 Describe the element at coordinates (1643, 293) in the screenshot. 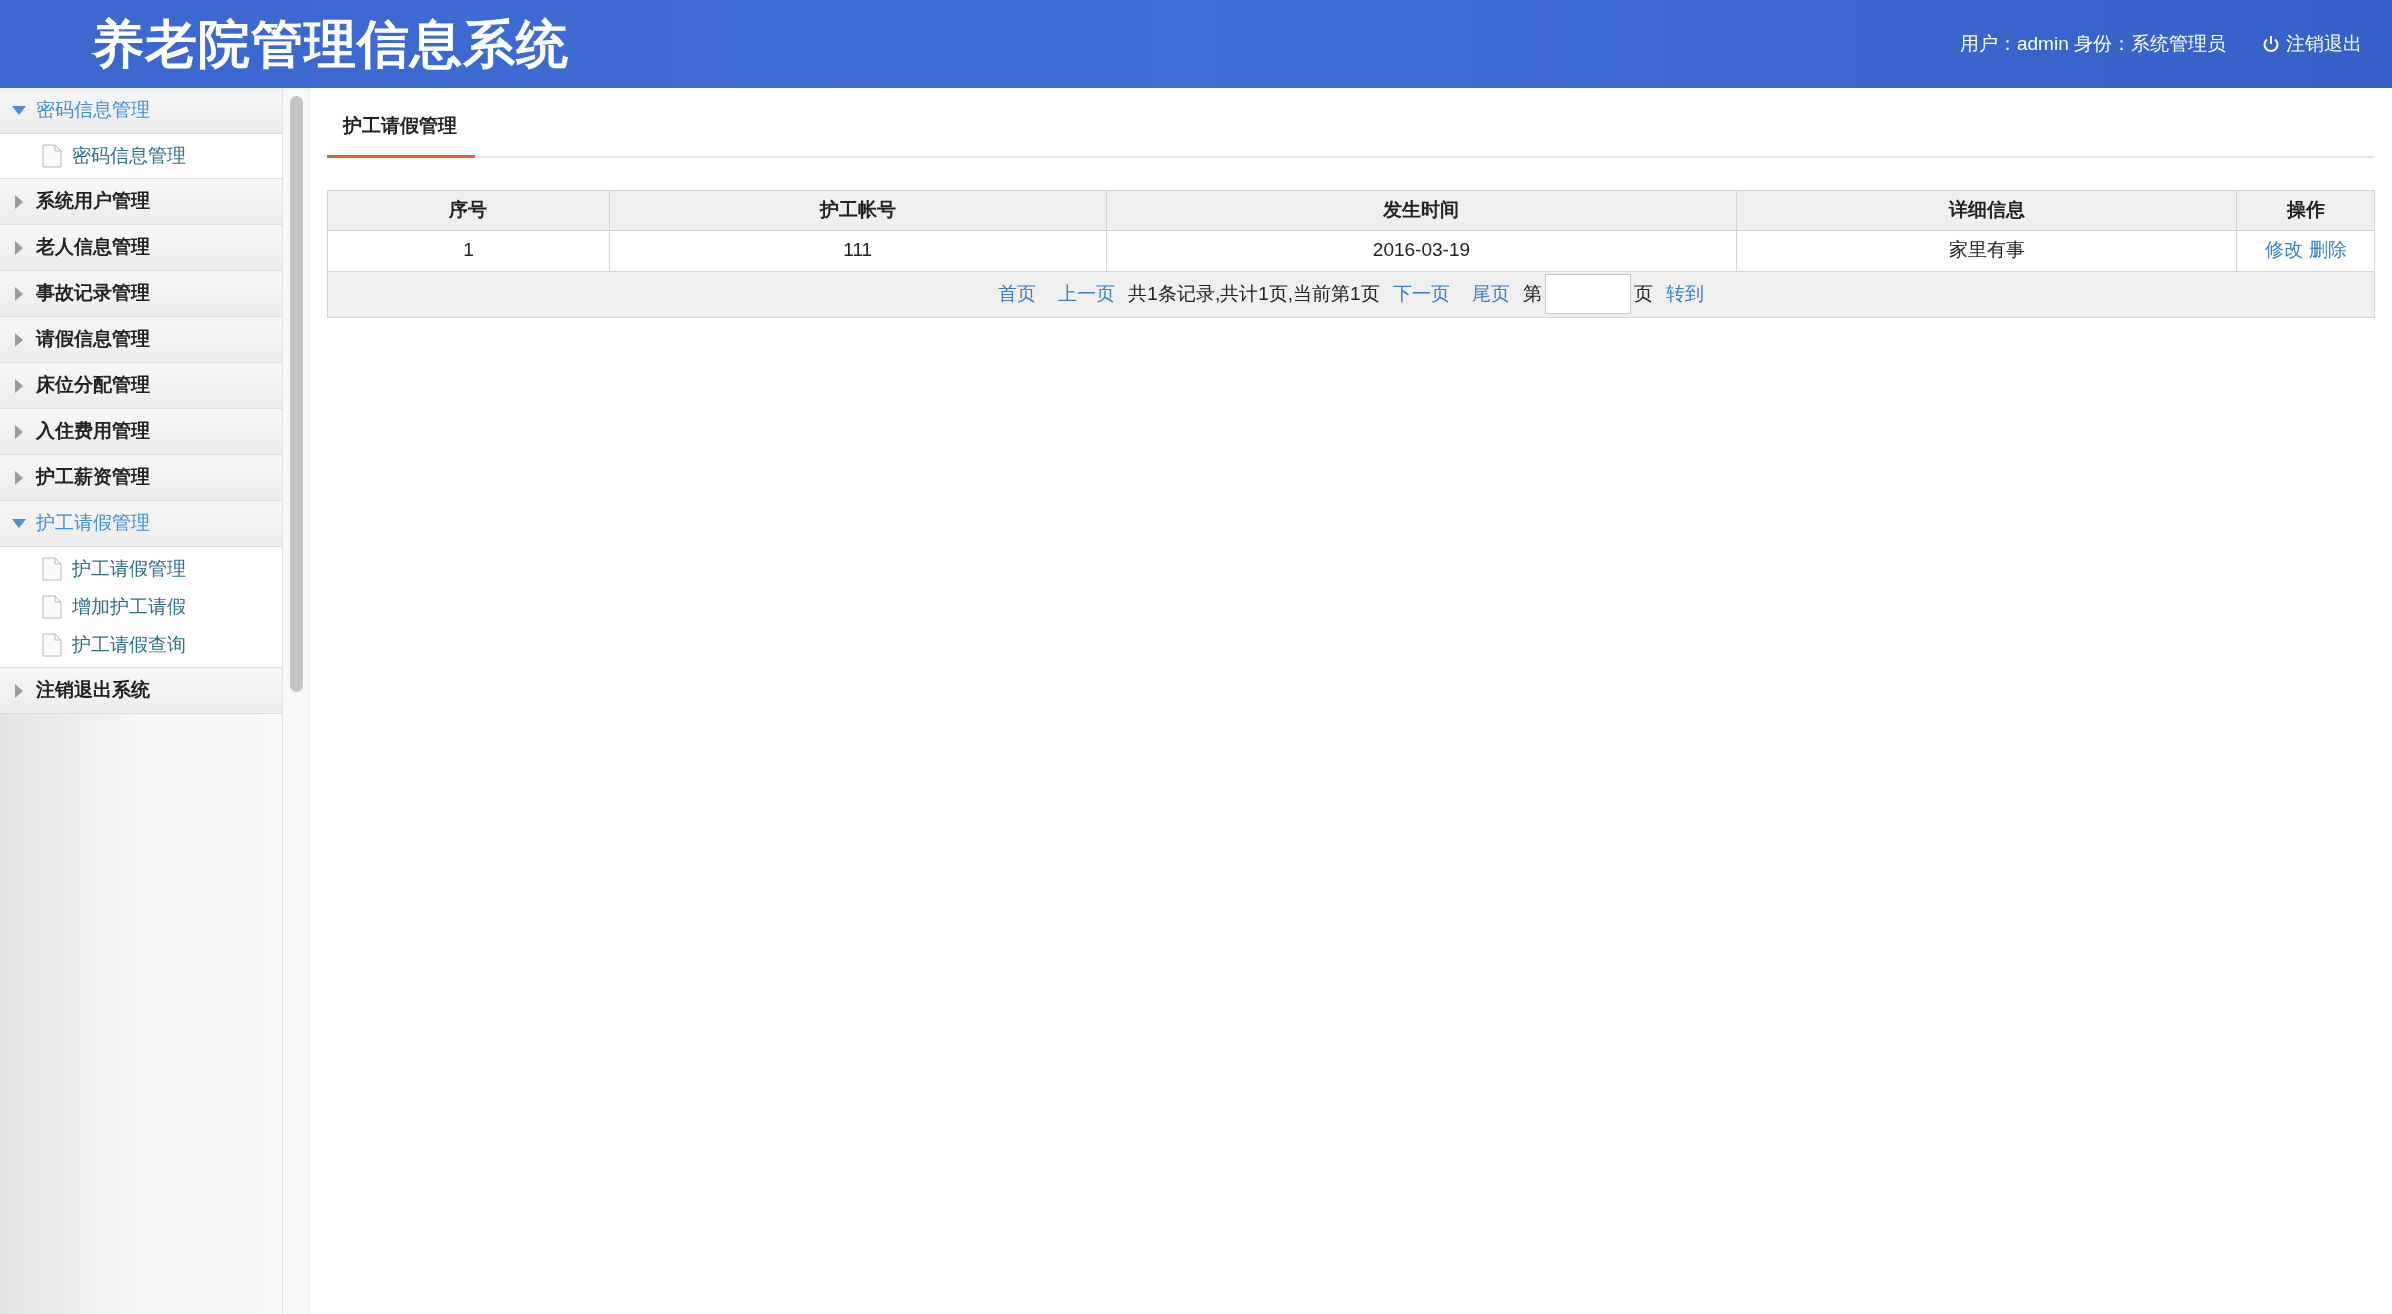

I see `pager-text: 页` at that location.